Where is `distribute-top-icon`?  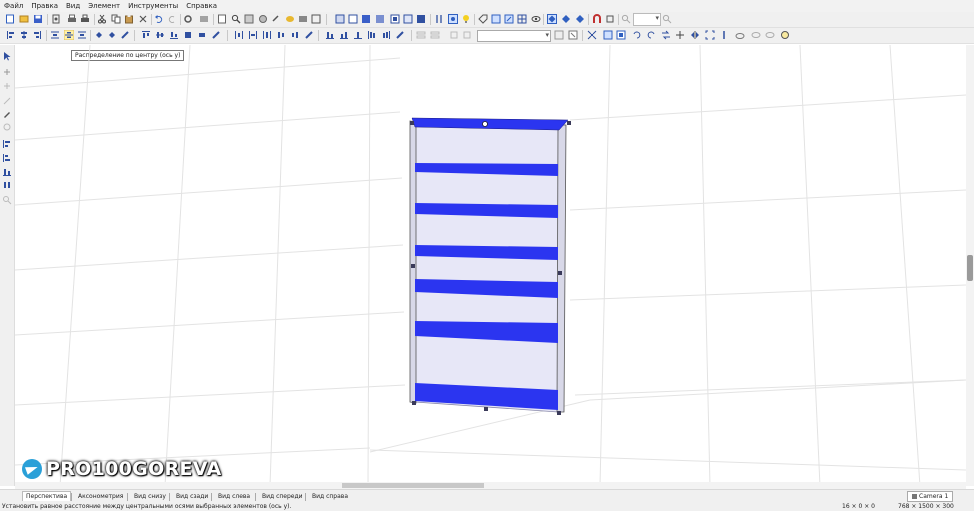
distribute-top-icon is located at coordinates (55, 35).